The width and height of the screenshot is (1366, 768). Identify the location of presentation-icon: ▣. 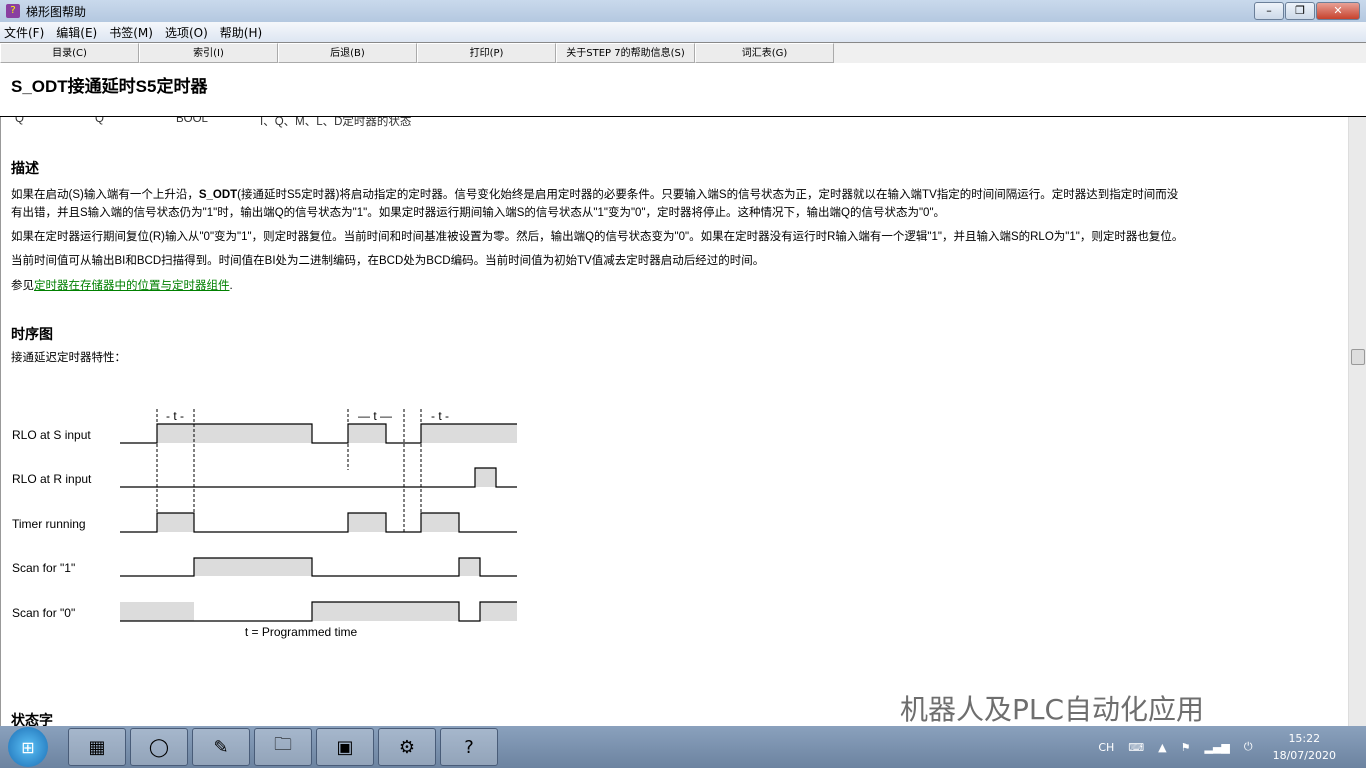
(345, 747).